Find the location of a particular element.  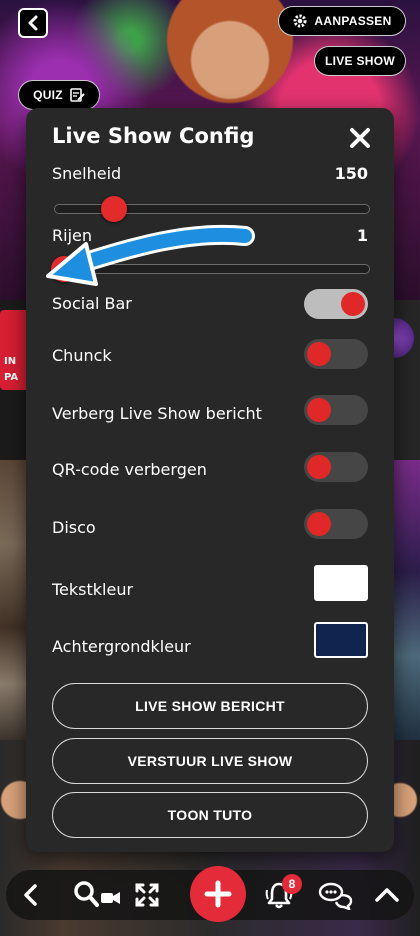

scroll-up-button is located at coordinates (387, 895).